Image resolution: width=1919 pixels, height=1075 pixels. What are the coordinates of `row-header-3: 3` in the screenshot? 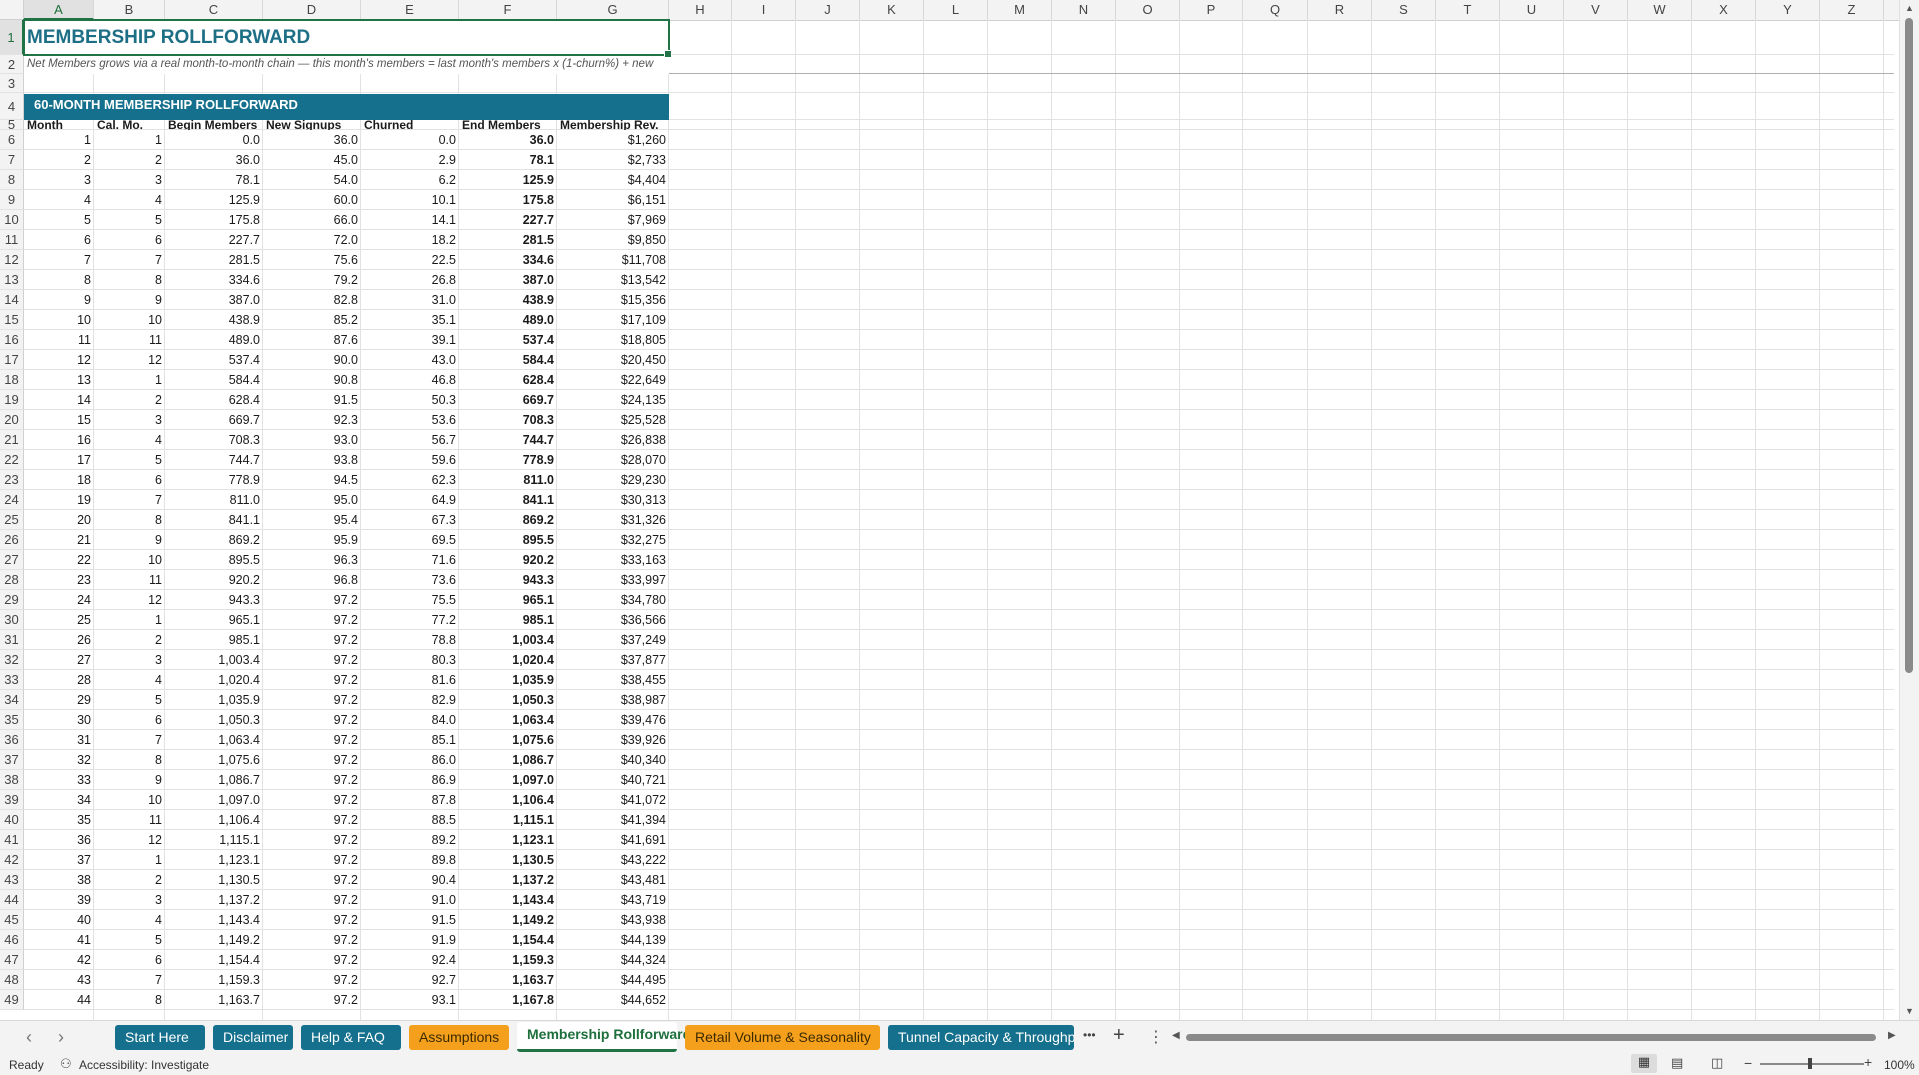 It's located at (12, 83).